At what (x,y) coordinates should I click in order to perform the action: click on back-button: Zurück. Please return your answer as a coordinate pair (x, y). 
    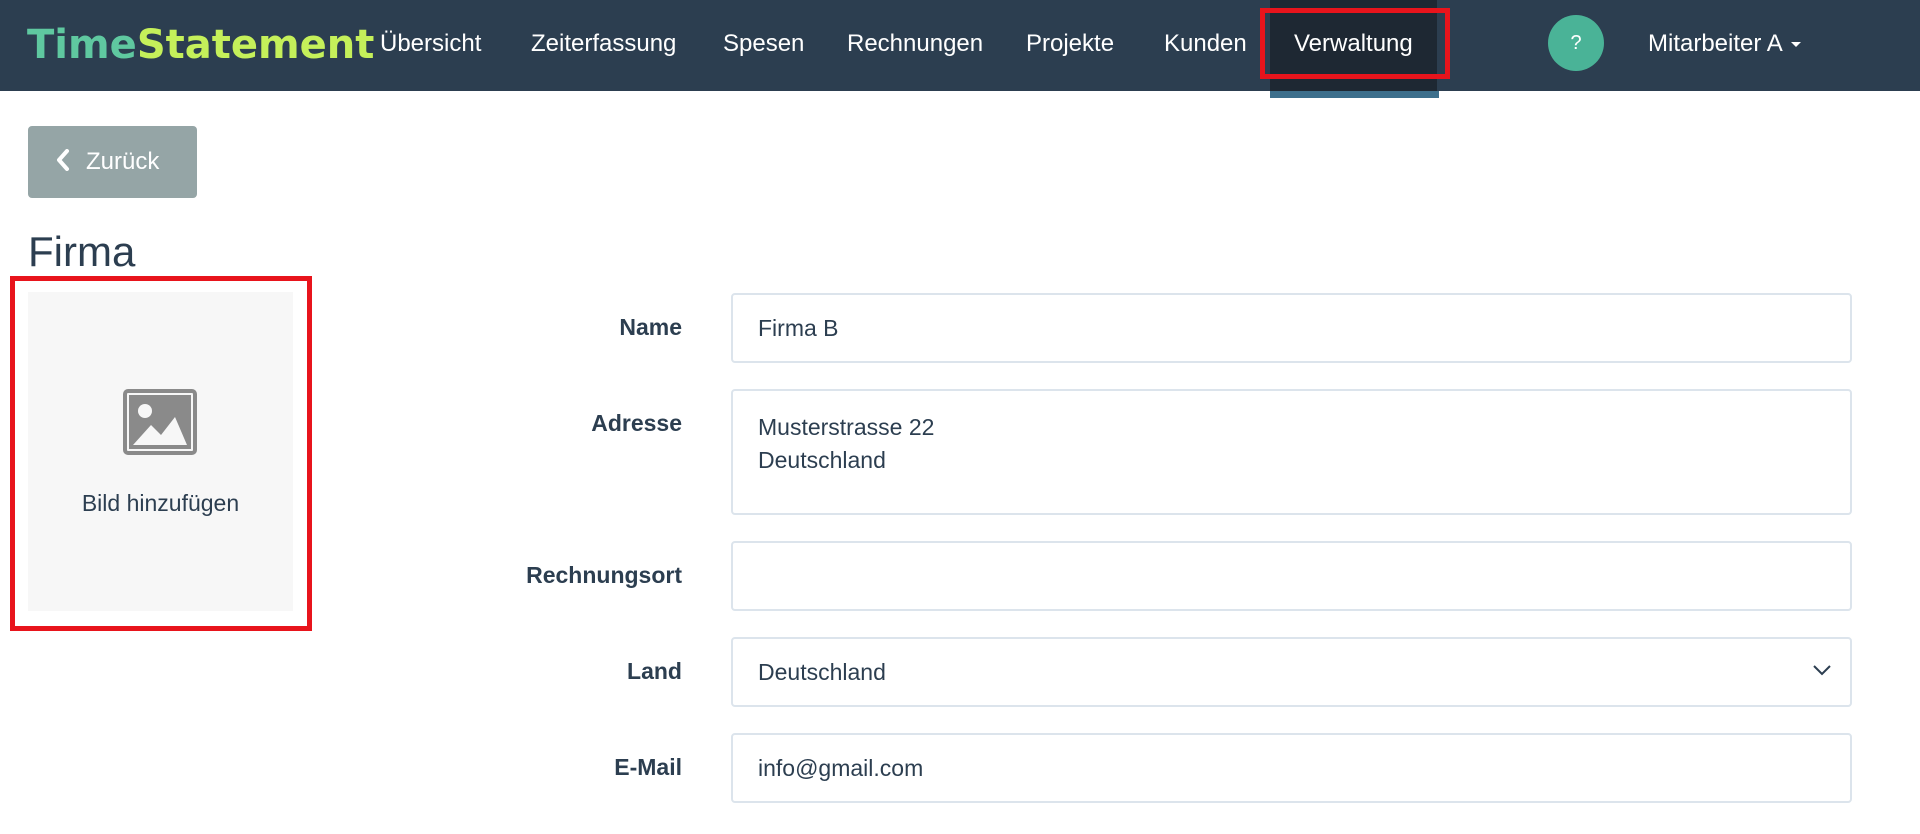
    Looking at the image, I should click on (112, 162).